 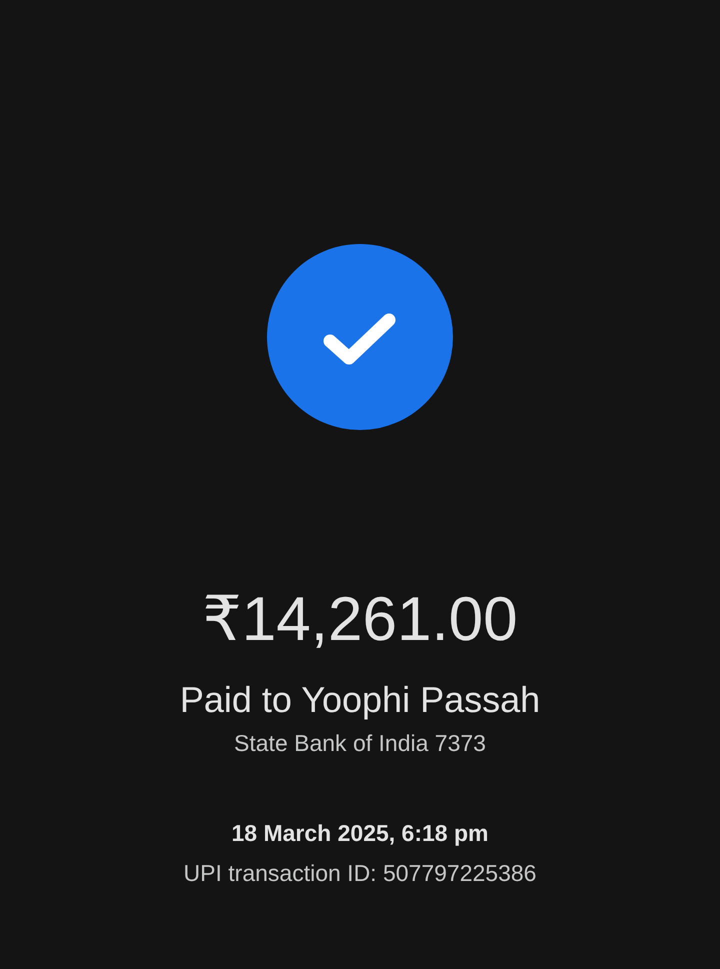 I want to click on recipient-name: Paid to Yoophi Passah, so click(x=360, y=700).